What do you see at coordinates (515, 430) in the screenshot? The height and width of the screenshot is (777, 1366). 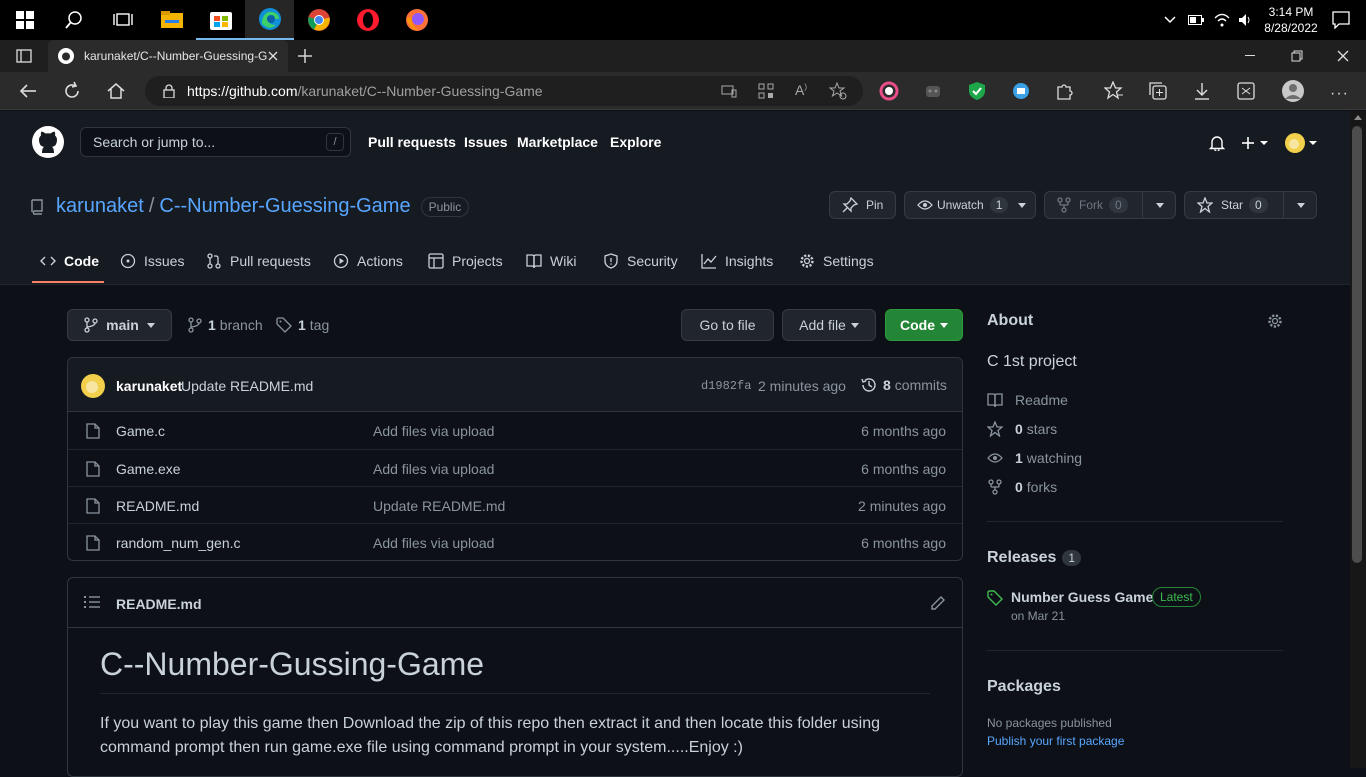 I see `table-row: Game.c Add files via upload 6 months ago` at bounding box center [515, 430].